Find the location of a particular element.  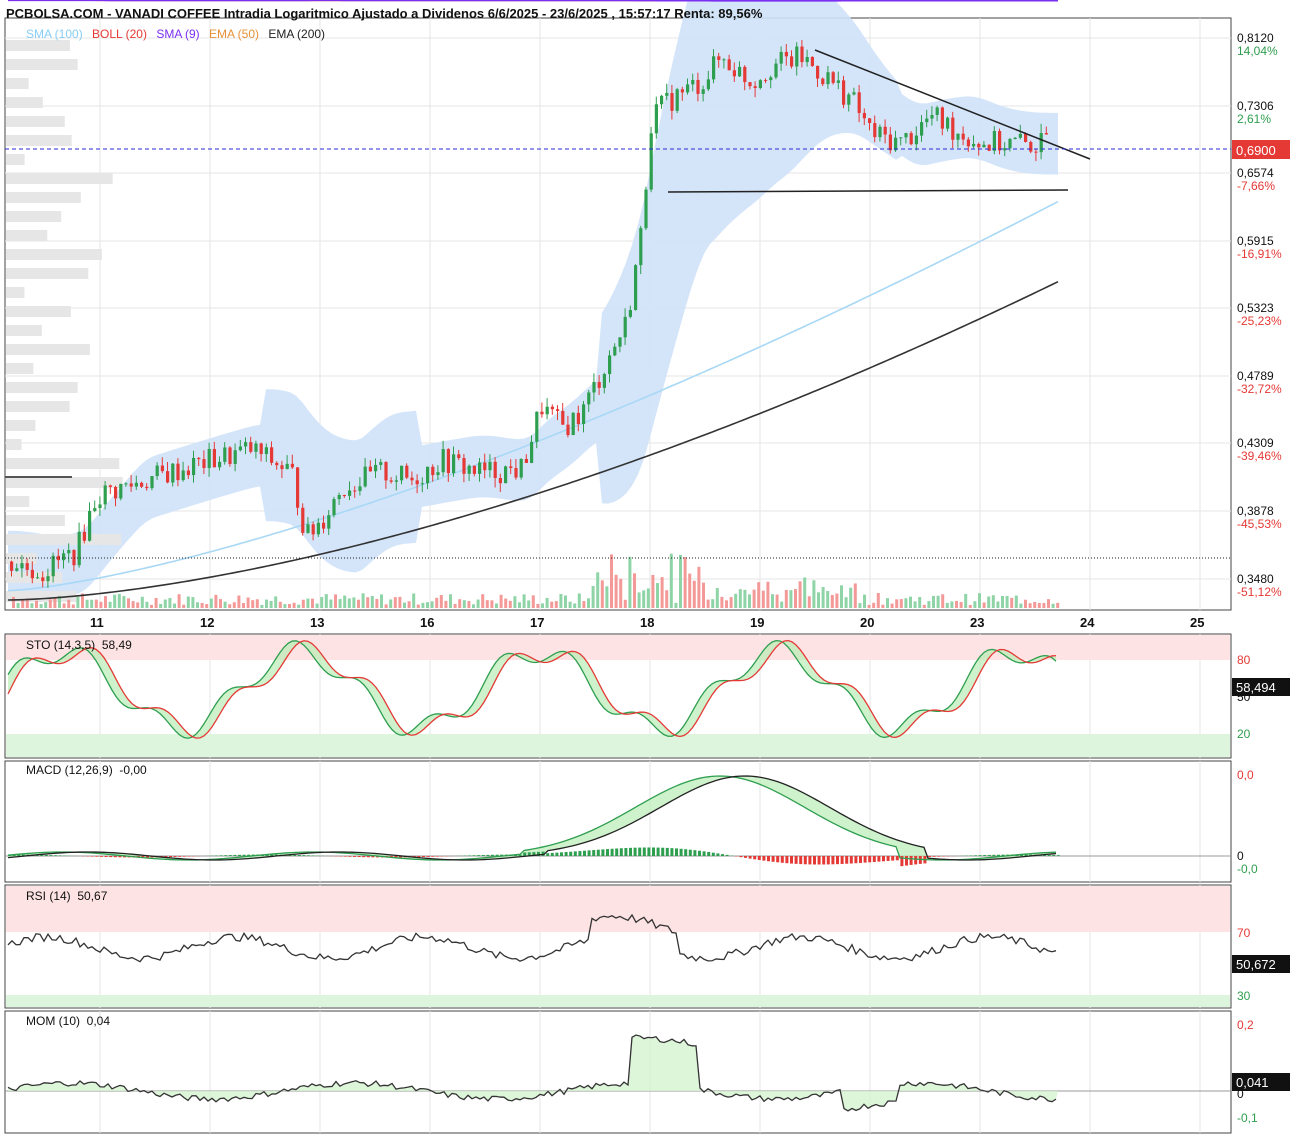

pct-tick-label: -51,12% is located at coordinates (1259, 592).